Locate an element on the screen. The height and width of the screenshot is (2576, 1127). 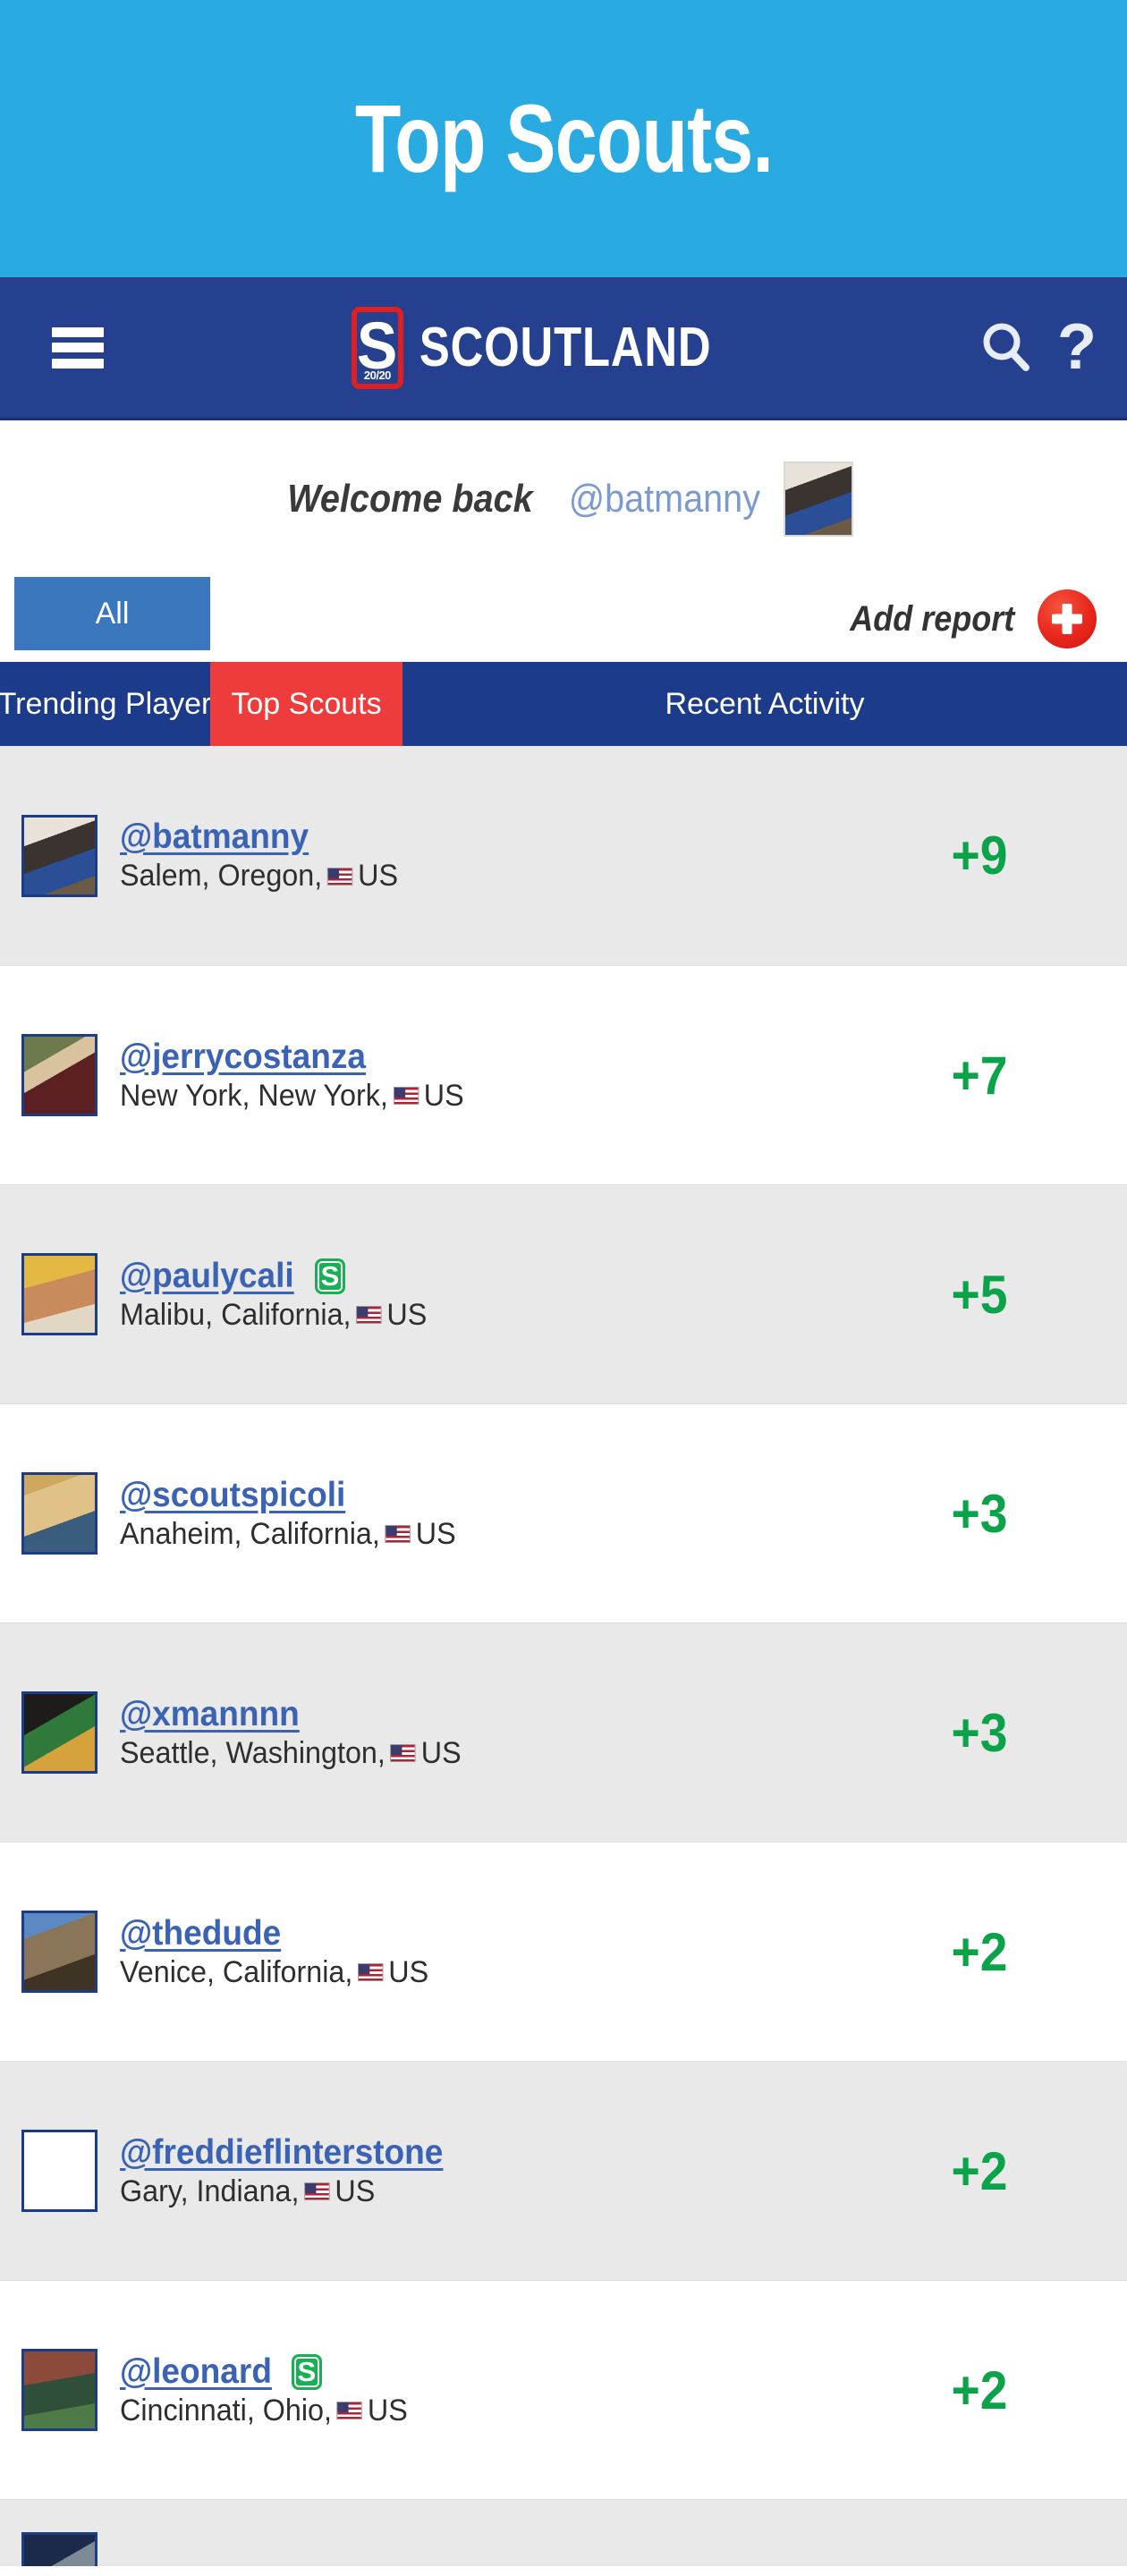
tab-trending-players: Trending Players is located at coordinates (113, 704).